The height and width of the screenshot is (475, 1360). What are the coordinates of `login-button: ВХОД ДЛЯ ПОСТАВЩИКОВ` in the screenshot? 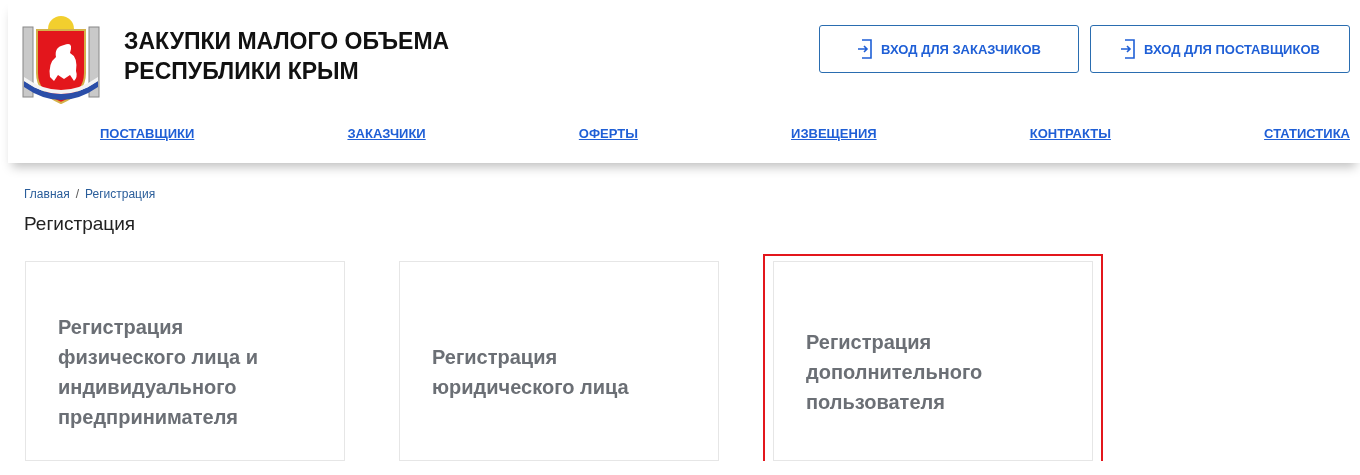 It's located at (1220, 49).